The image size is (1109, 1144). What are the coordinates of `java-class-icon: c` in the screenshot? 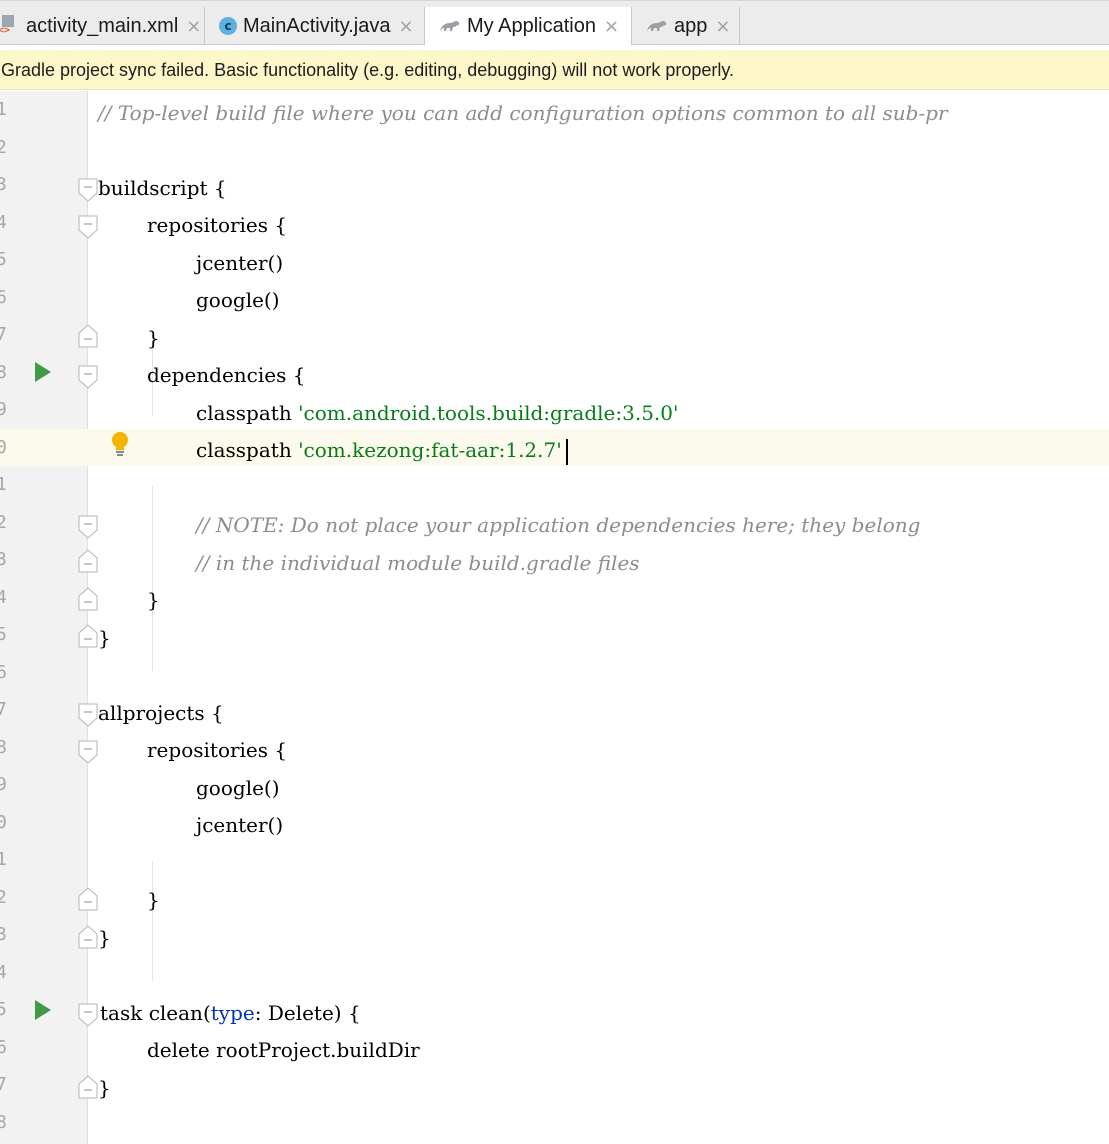 It's located at (228, 26).